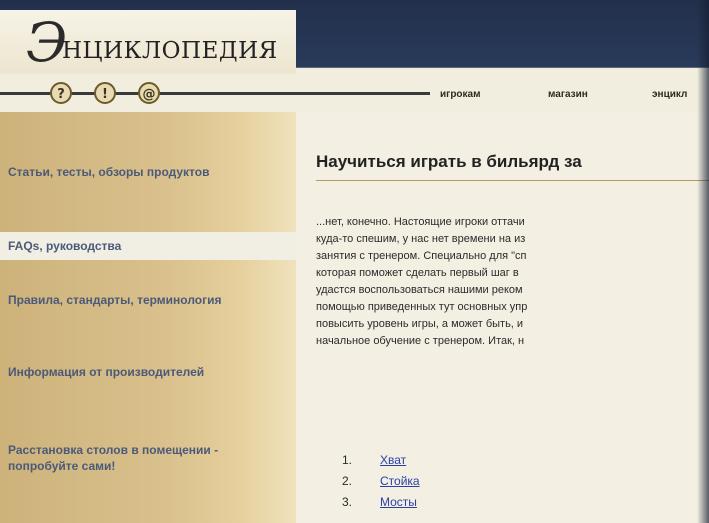  What do you see at coordinates (419, 290) in the screenshot?
I see `paragraph-line: удастся воспользоваться нашими реком` at bounding box center [419, 290].